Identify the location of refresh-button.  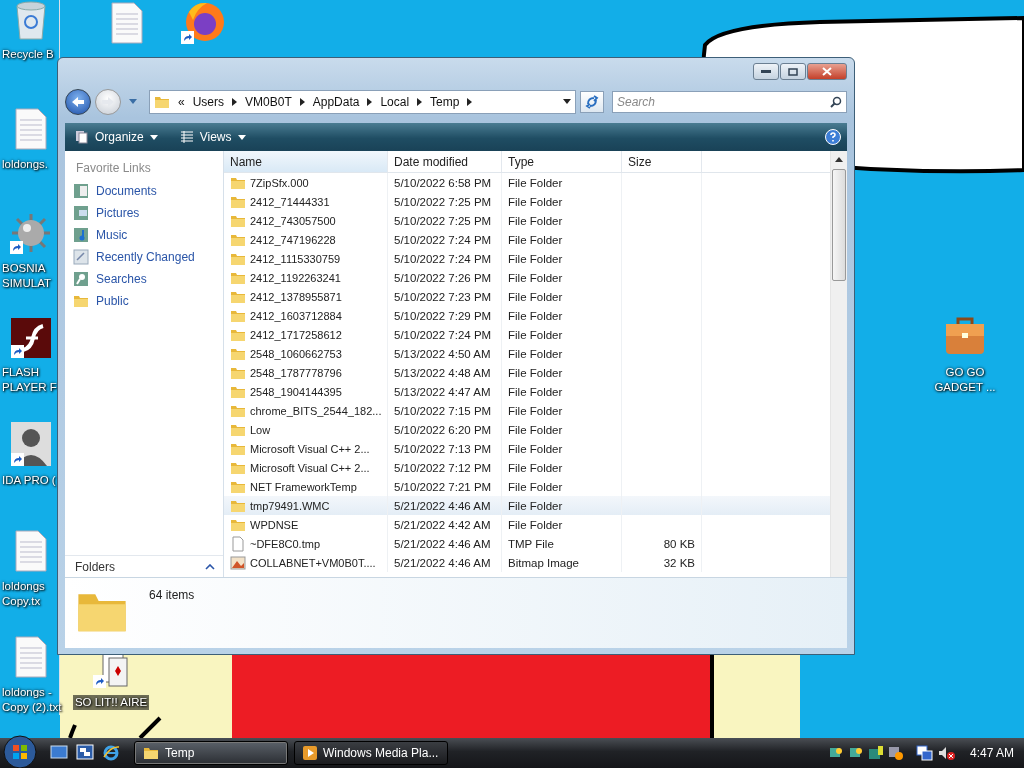
(592, 101).